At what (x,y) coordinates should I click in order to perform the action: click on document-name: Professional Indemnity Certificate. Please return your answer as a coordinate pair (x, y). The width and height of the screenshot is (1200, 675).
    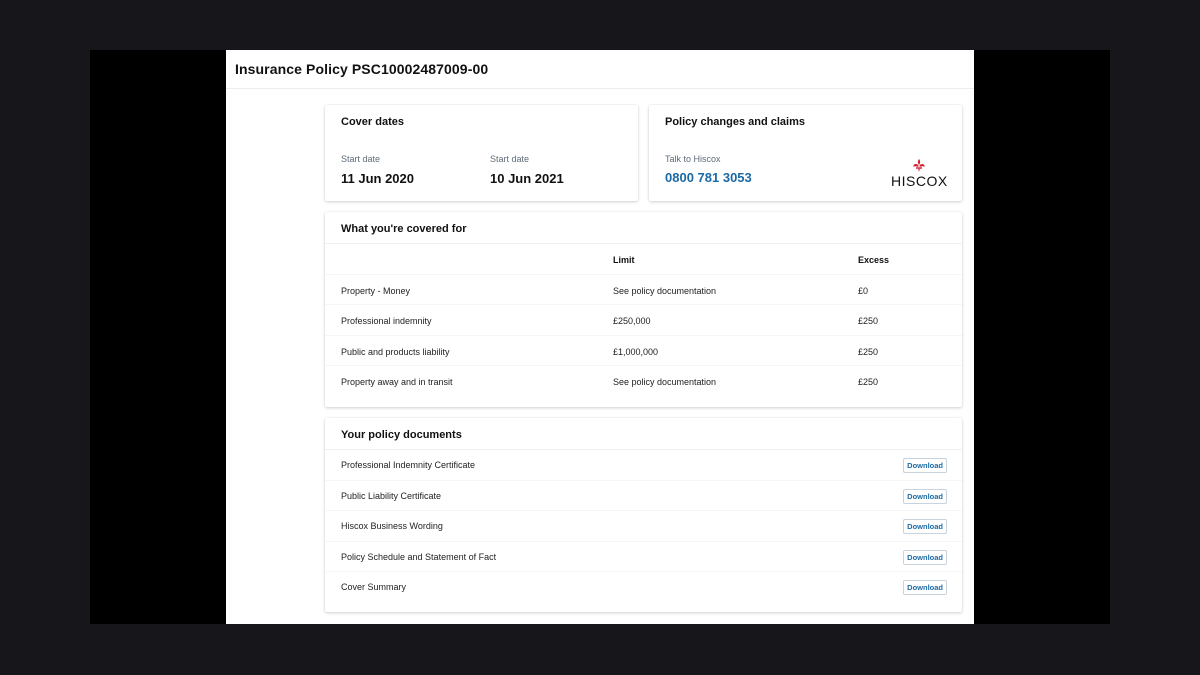
    Looking at the image, I should click on (408, 465).